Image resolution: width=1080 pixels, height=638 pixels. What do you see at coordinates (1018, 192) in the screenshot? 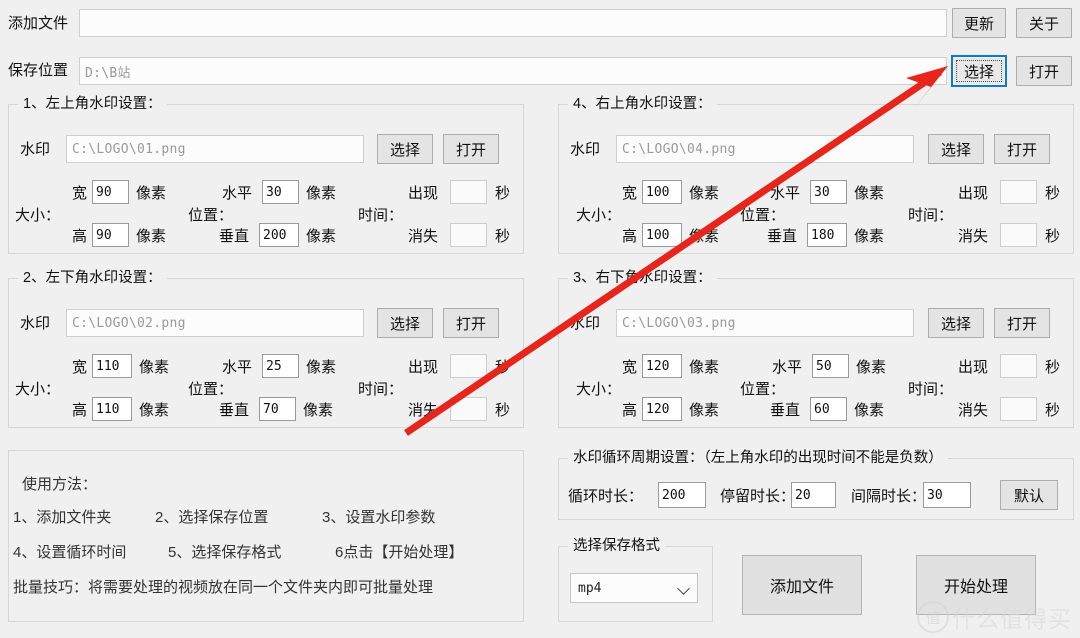
I see `panel-4-appear-input` at bounding box center [1018, 192].